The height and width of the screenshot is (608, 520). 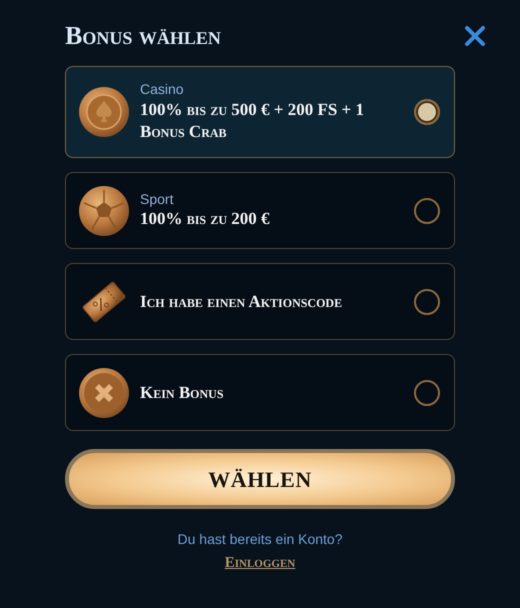 What do you see at coordinates (104, 210) in the screenshot?
I see `soccer-ball-icon` at bounding box center [104, 210].